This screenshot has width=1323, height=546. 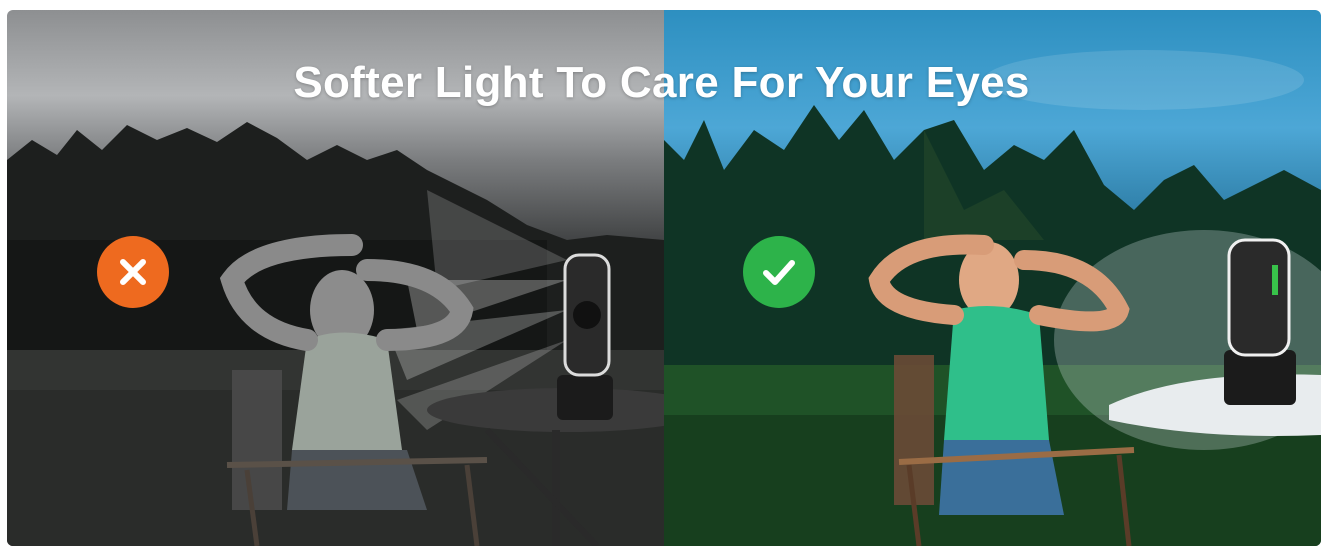 I want to click on bad-badge, so click(x=133, y=272).